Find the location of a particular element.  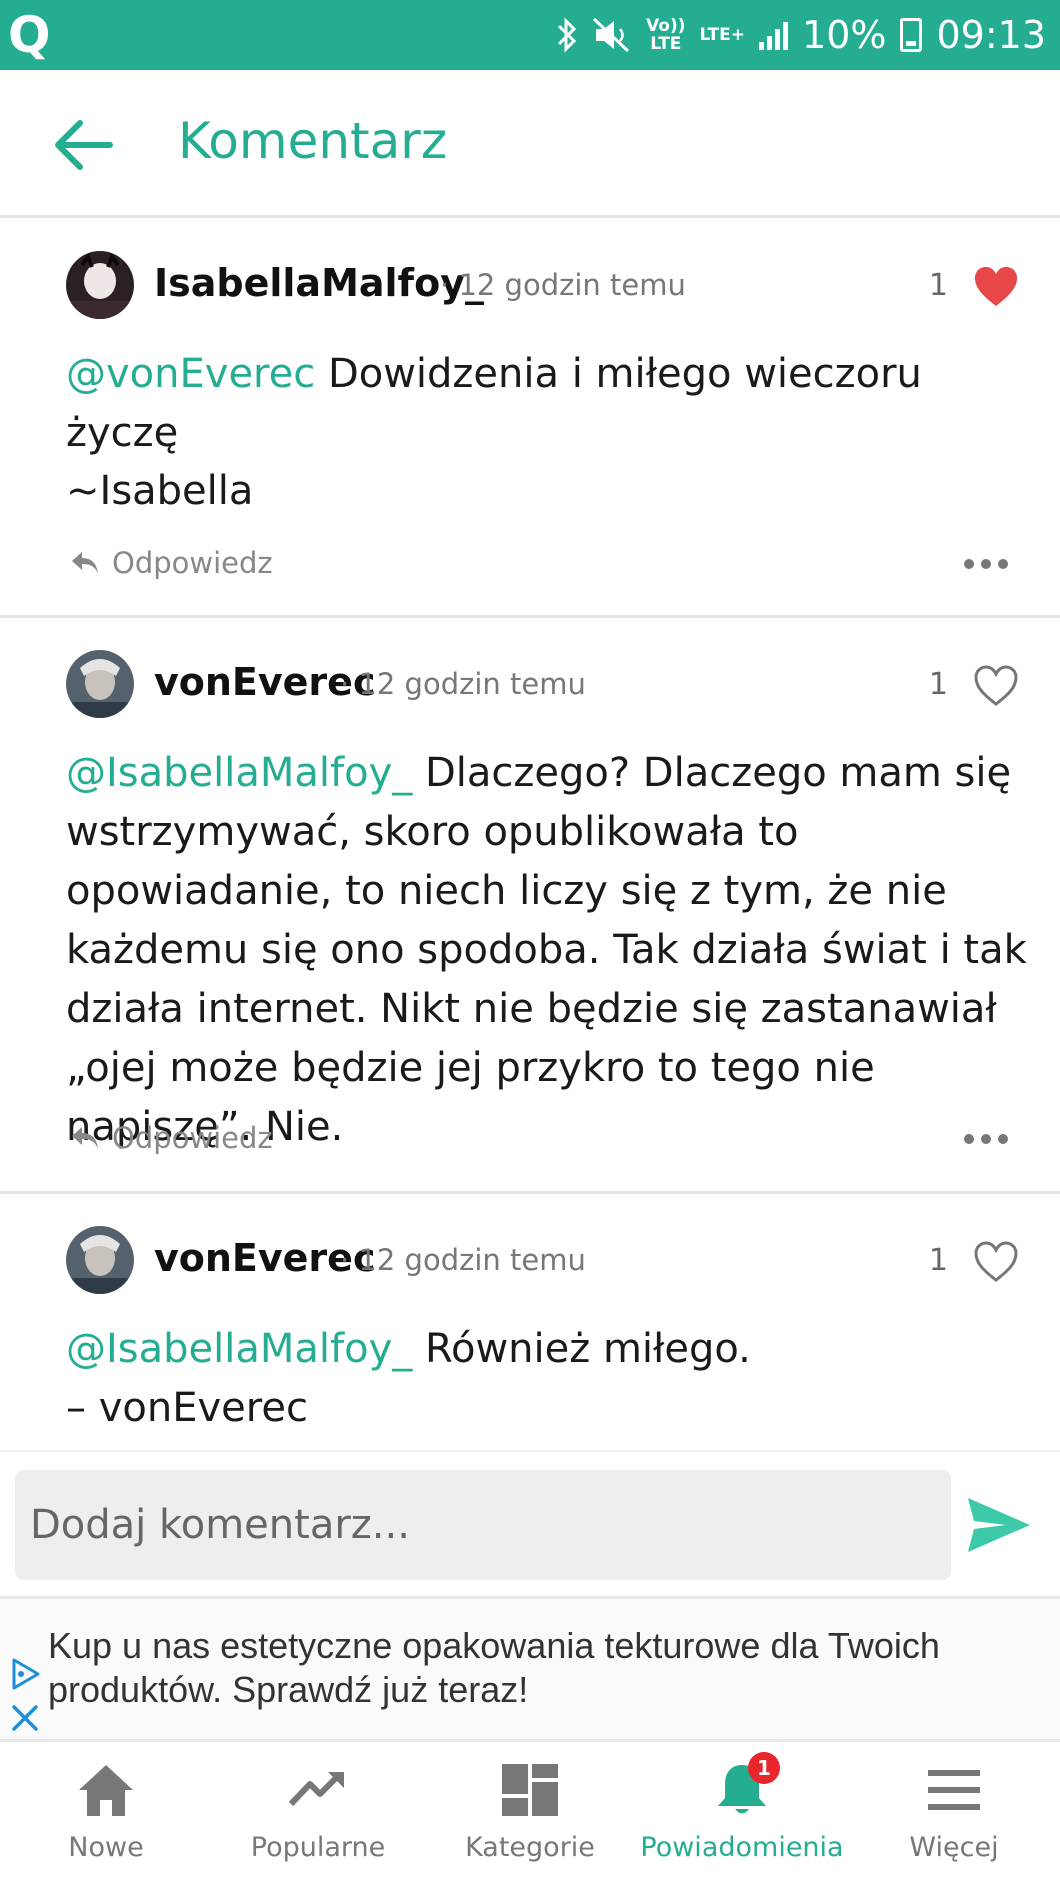

nav-label: Powiadomienia is located at coordinates (742, 1847).